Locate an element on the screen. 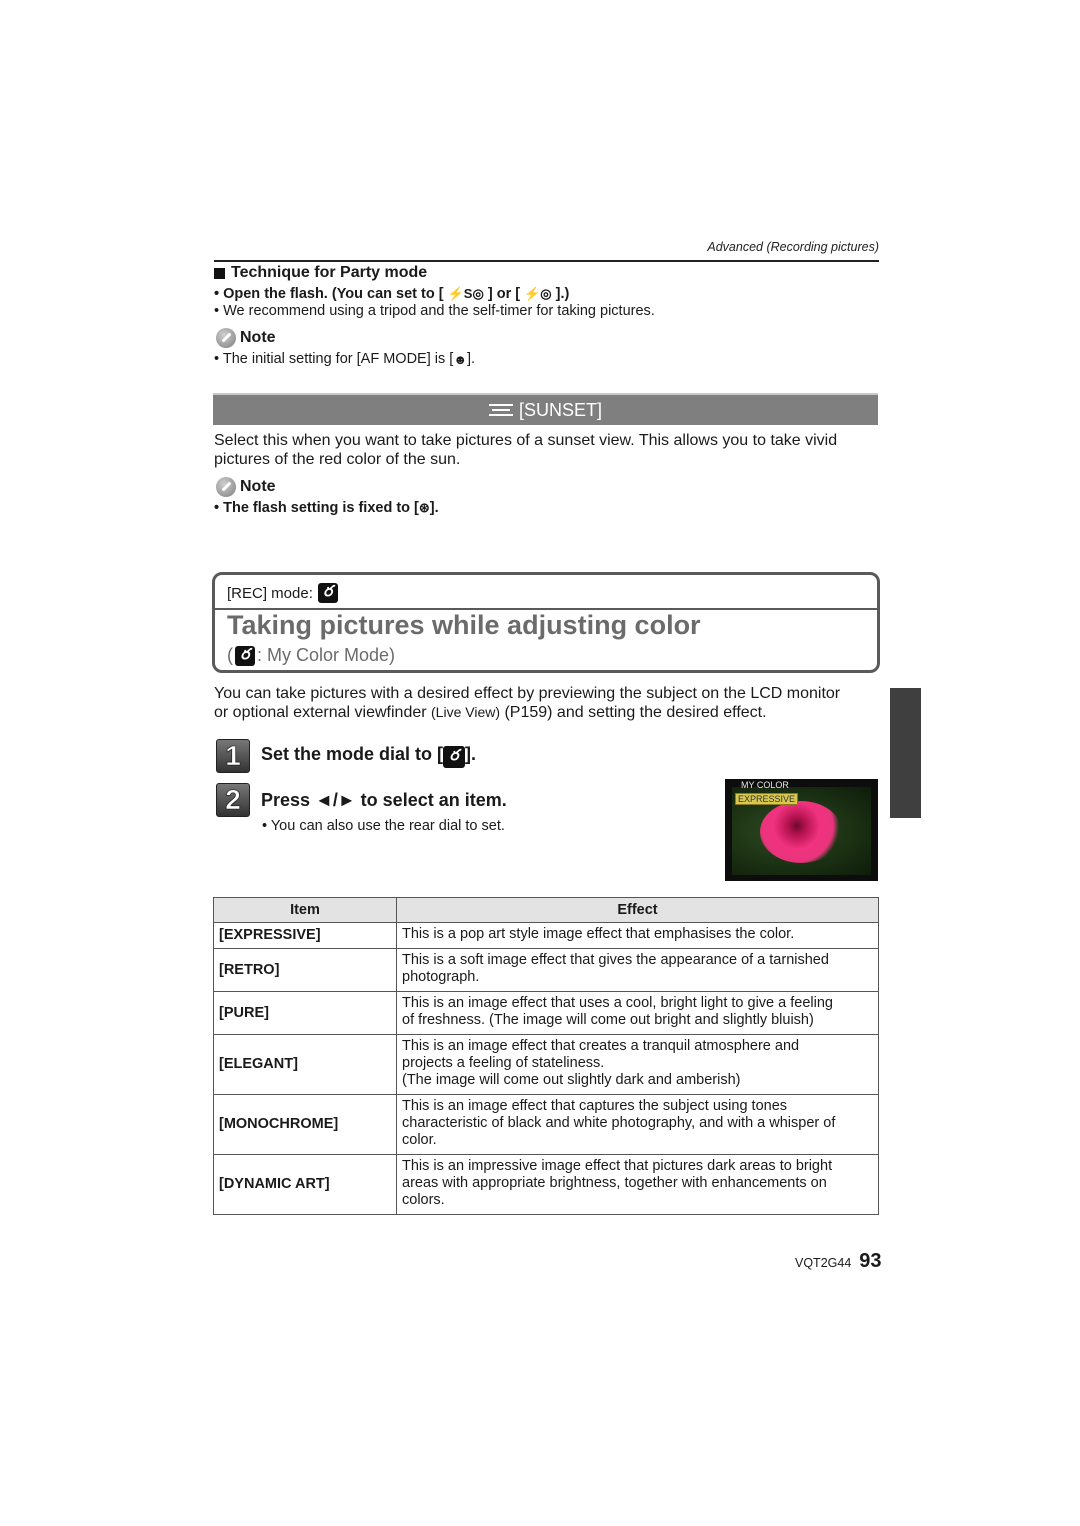  sunset-title: [SUNSET] is located at coordinates (560, 409).